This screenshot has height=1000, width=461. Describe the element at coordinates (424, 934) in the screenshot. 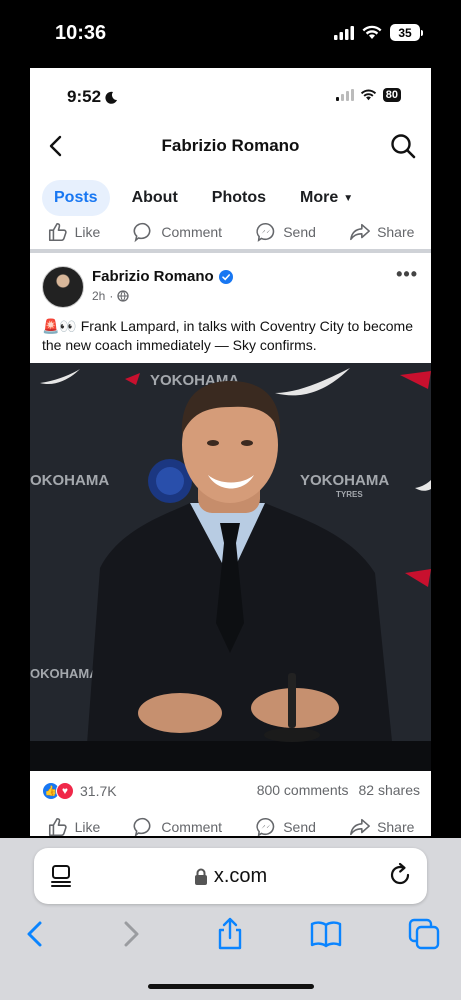

I see `tabs-icon` at that location.